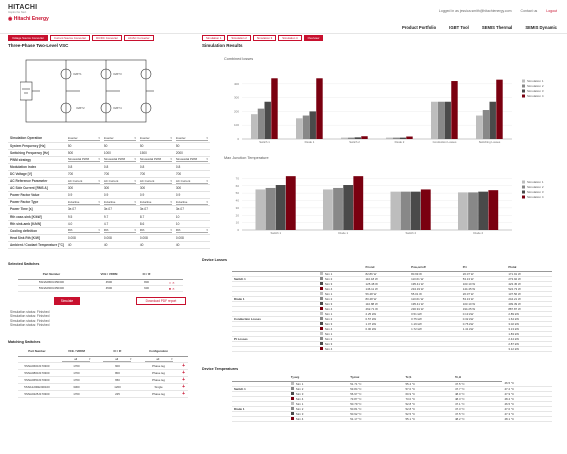 Image resolution: width=567 pixels, height=454 pixels. What do you see at coordinates (509, 418) in the screenshot?
I see `cell-value: 48.1 °C` at bounding box center [509, 418].